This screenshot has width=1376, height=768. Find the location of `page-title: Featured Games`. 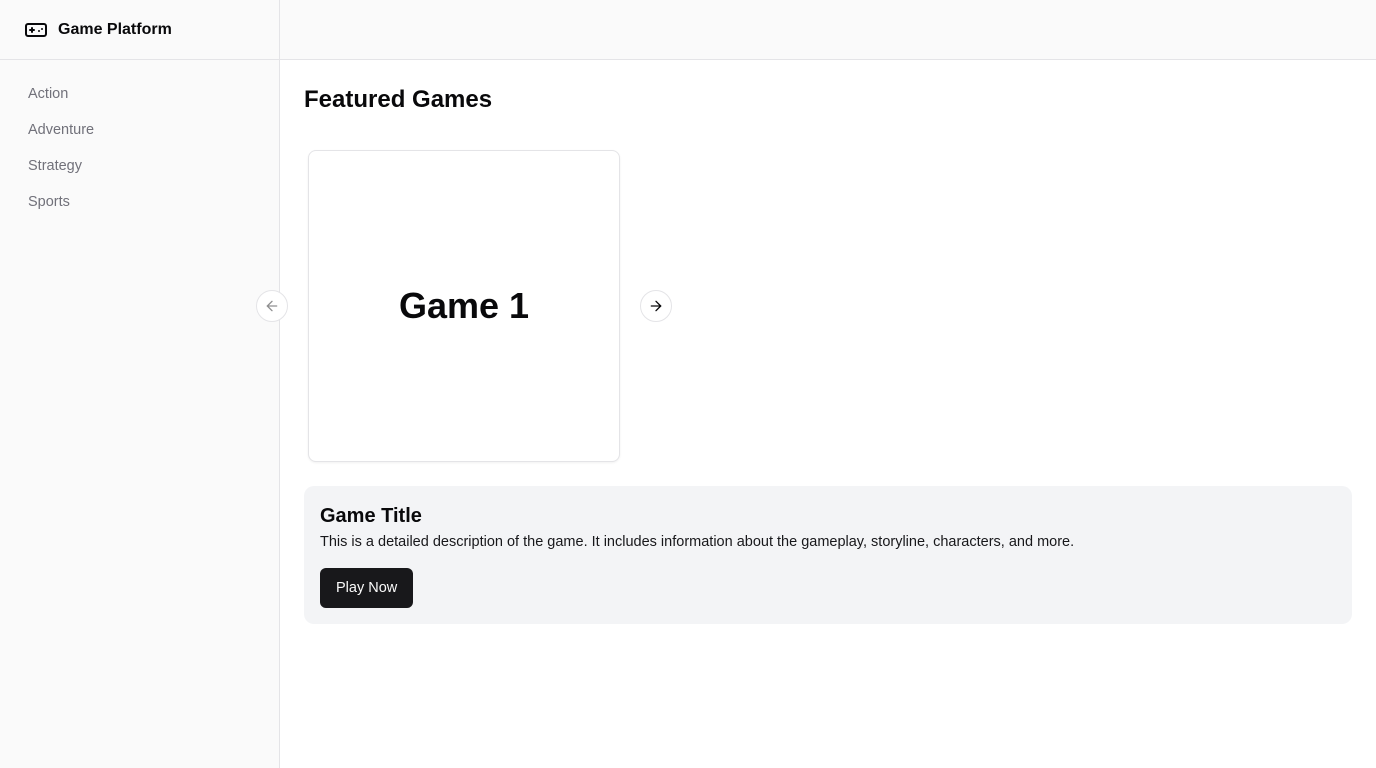

page-title: Featured Games is located at coordinates (398, 99).